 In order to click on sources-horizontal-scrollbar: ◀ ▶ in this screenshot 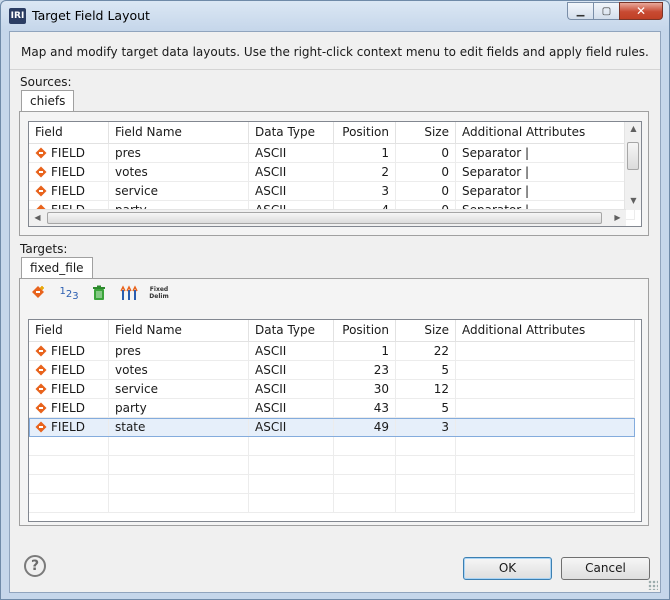, I will do `click(327, 217)`.